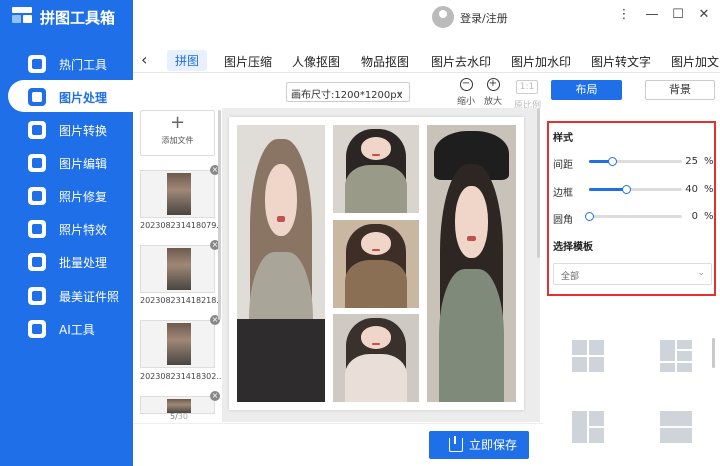 This screenshot has height=466, width=720. I want to click on zoom-out-button: − 缩小, so click(466, 92).